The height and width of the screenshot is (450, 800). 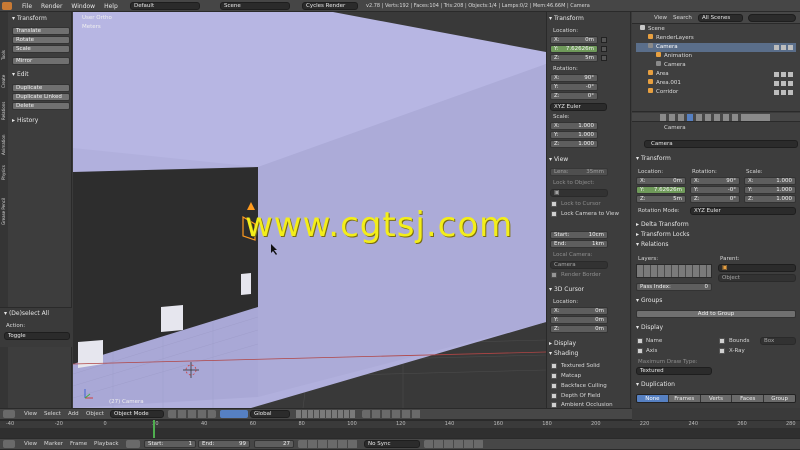 I want to click on npanel-scale-y: Y: 1.000, so click(x=574, y=135).